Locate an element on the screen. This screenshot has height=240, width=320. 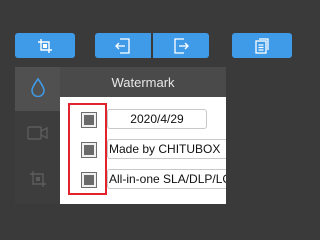
crop-button is located at coordinates (45, 45).